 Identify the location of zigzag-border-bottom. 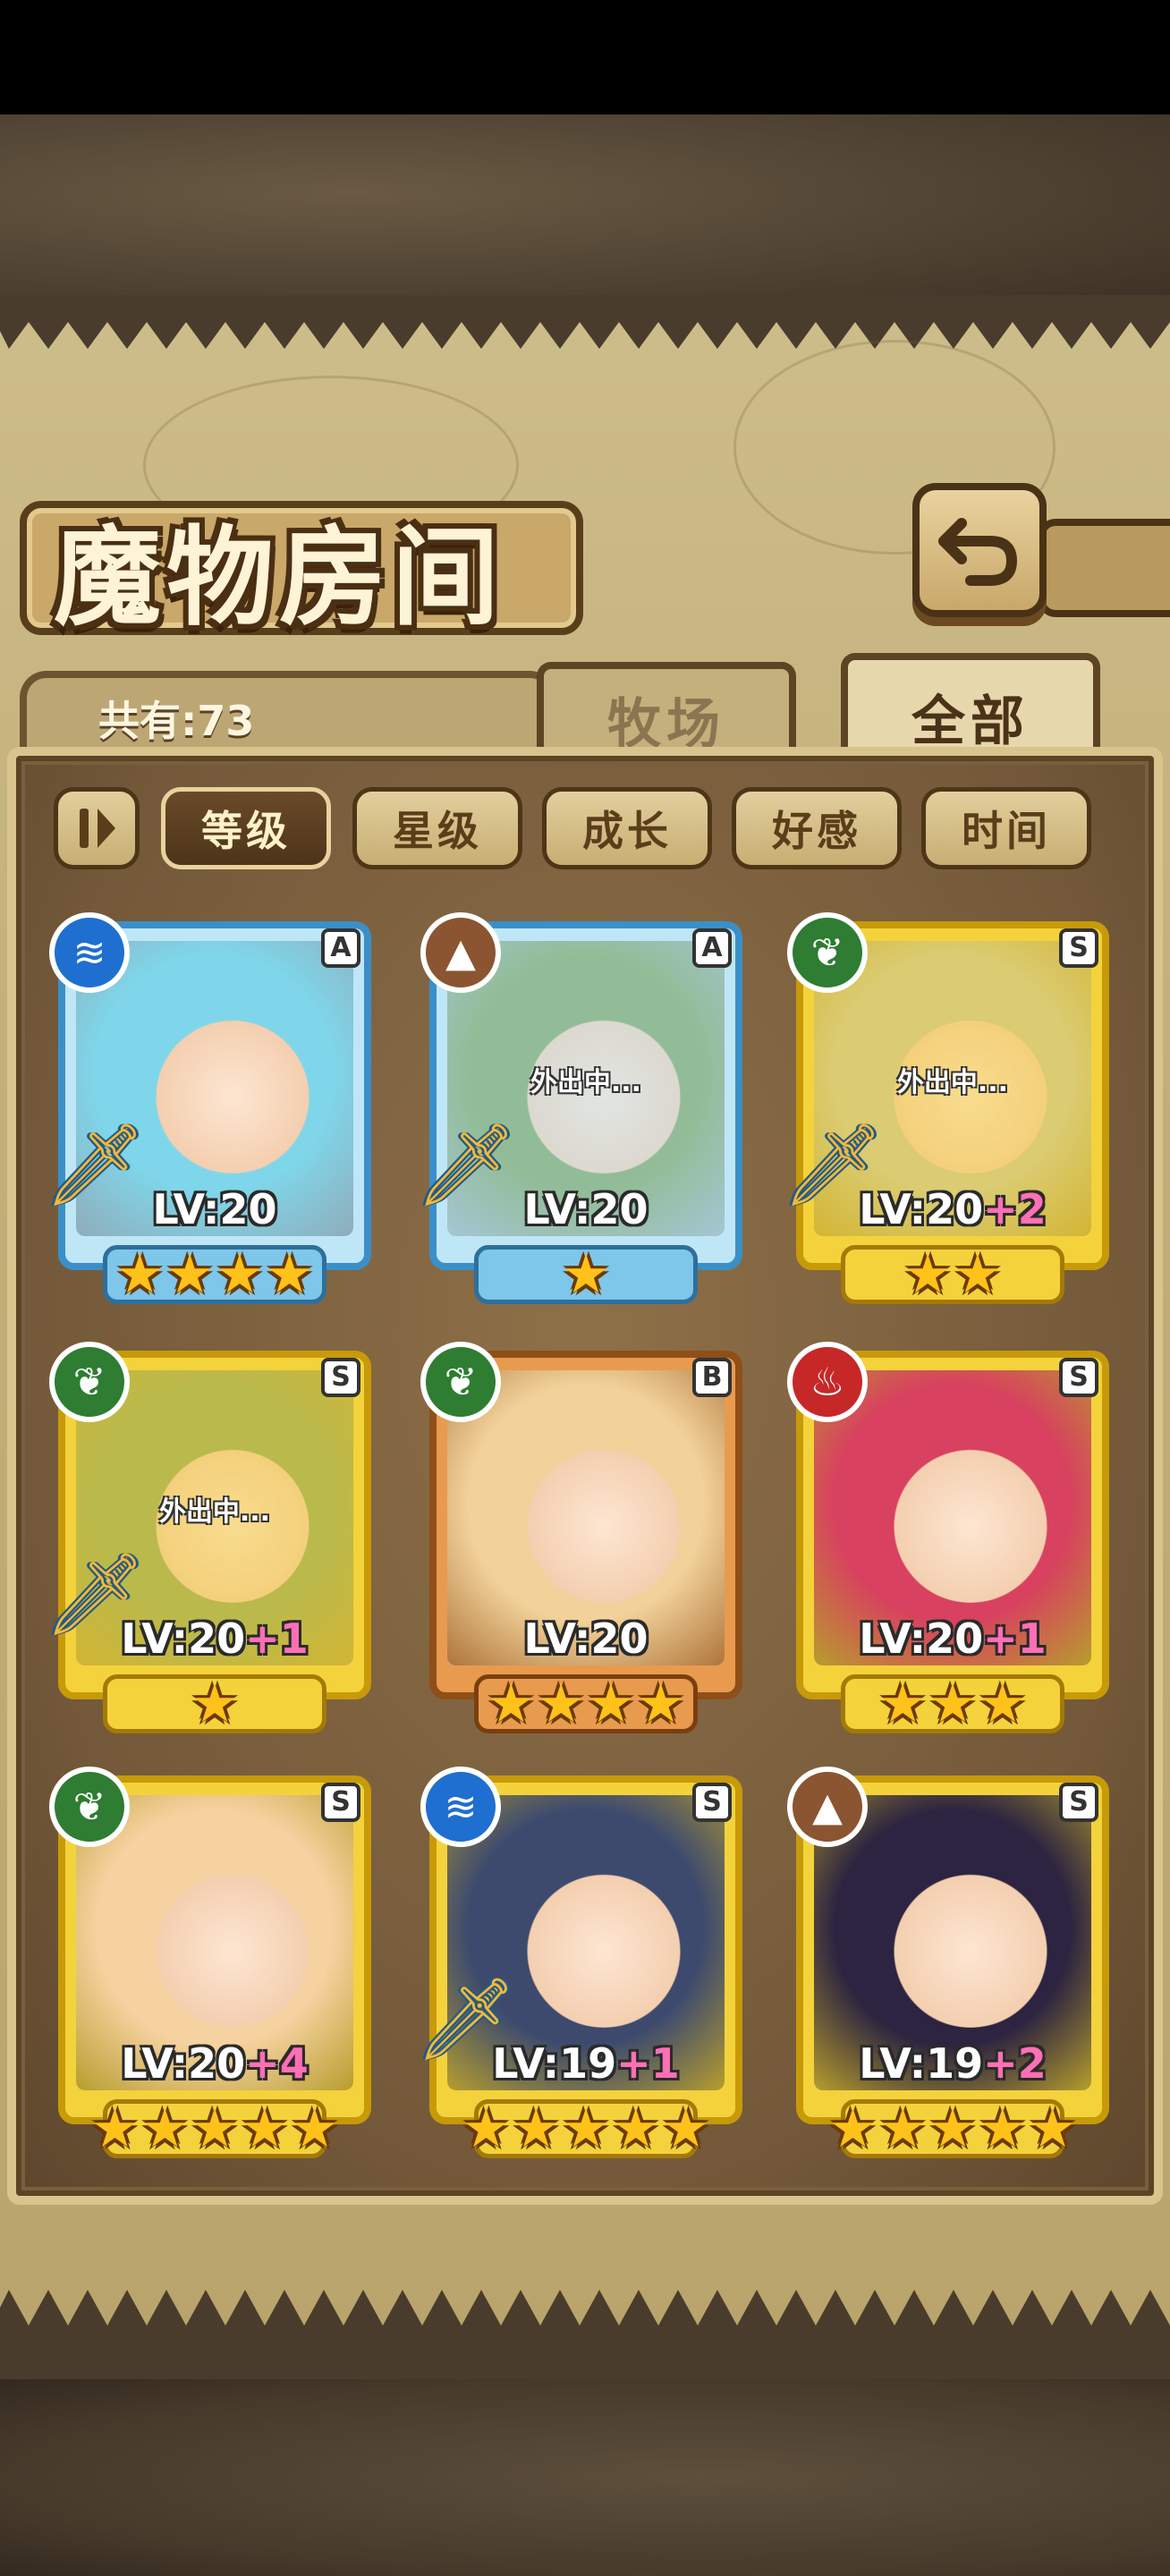
(585, 2334).